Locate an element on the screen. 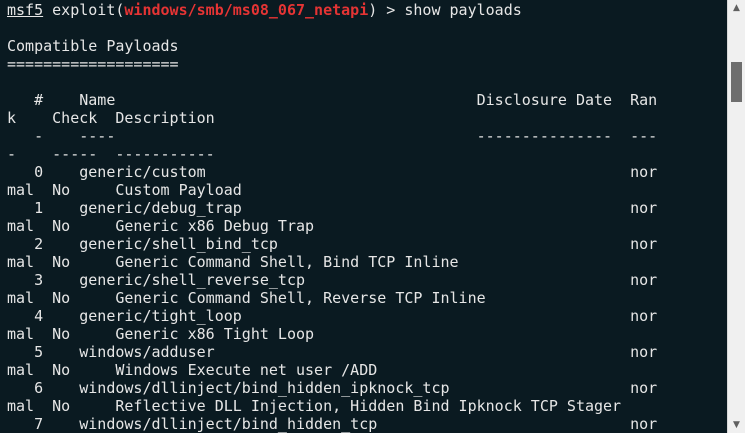  scroll-up-arrow-icon: ▲ is located at coordinates (736, 8).